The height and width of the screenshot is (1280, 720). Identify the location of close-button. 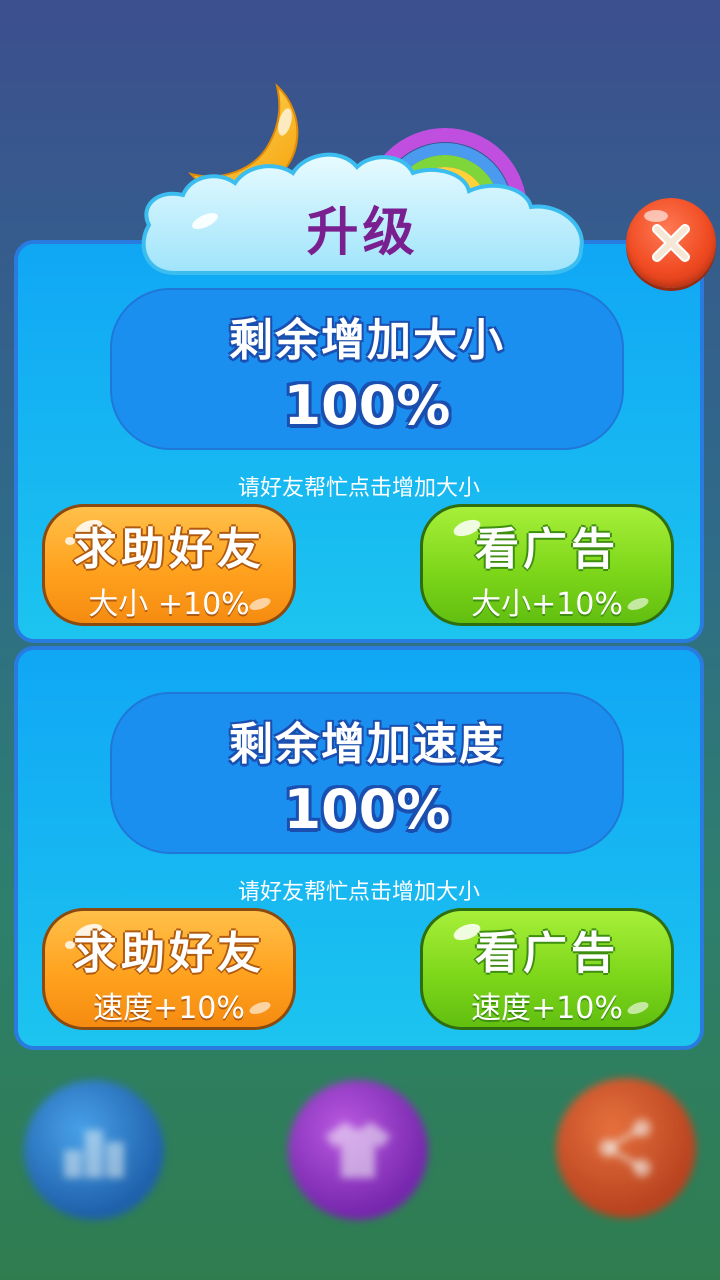
(671, 243).